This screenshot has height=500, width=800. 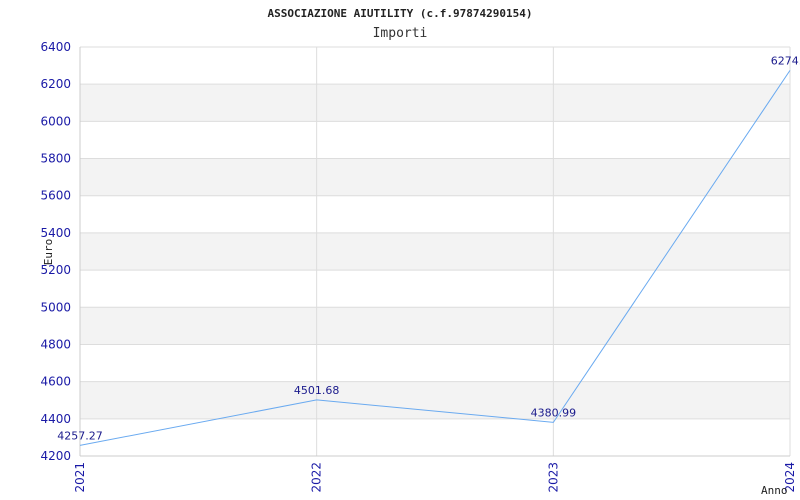 I want to click on x-tick-label: 2023, so click(x=553, y=477).